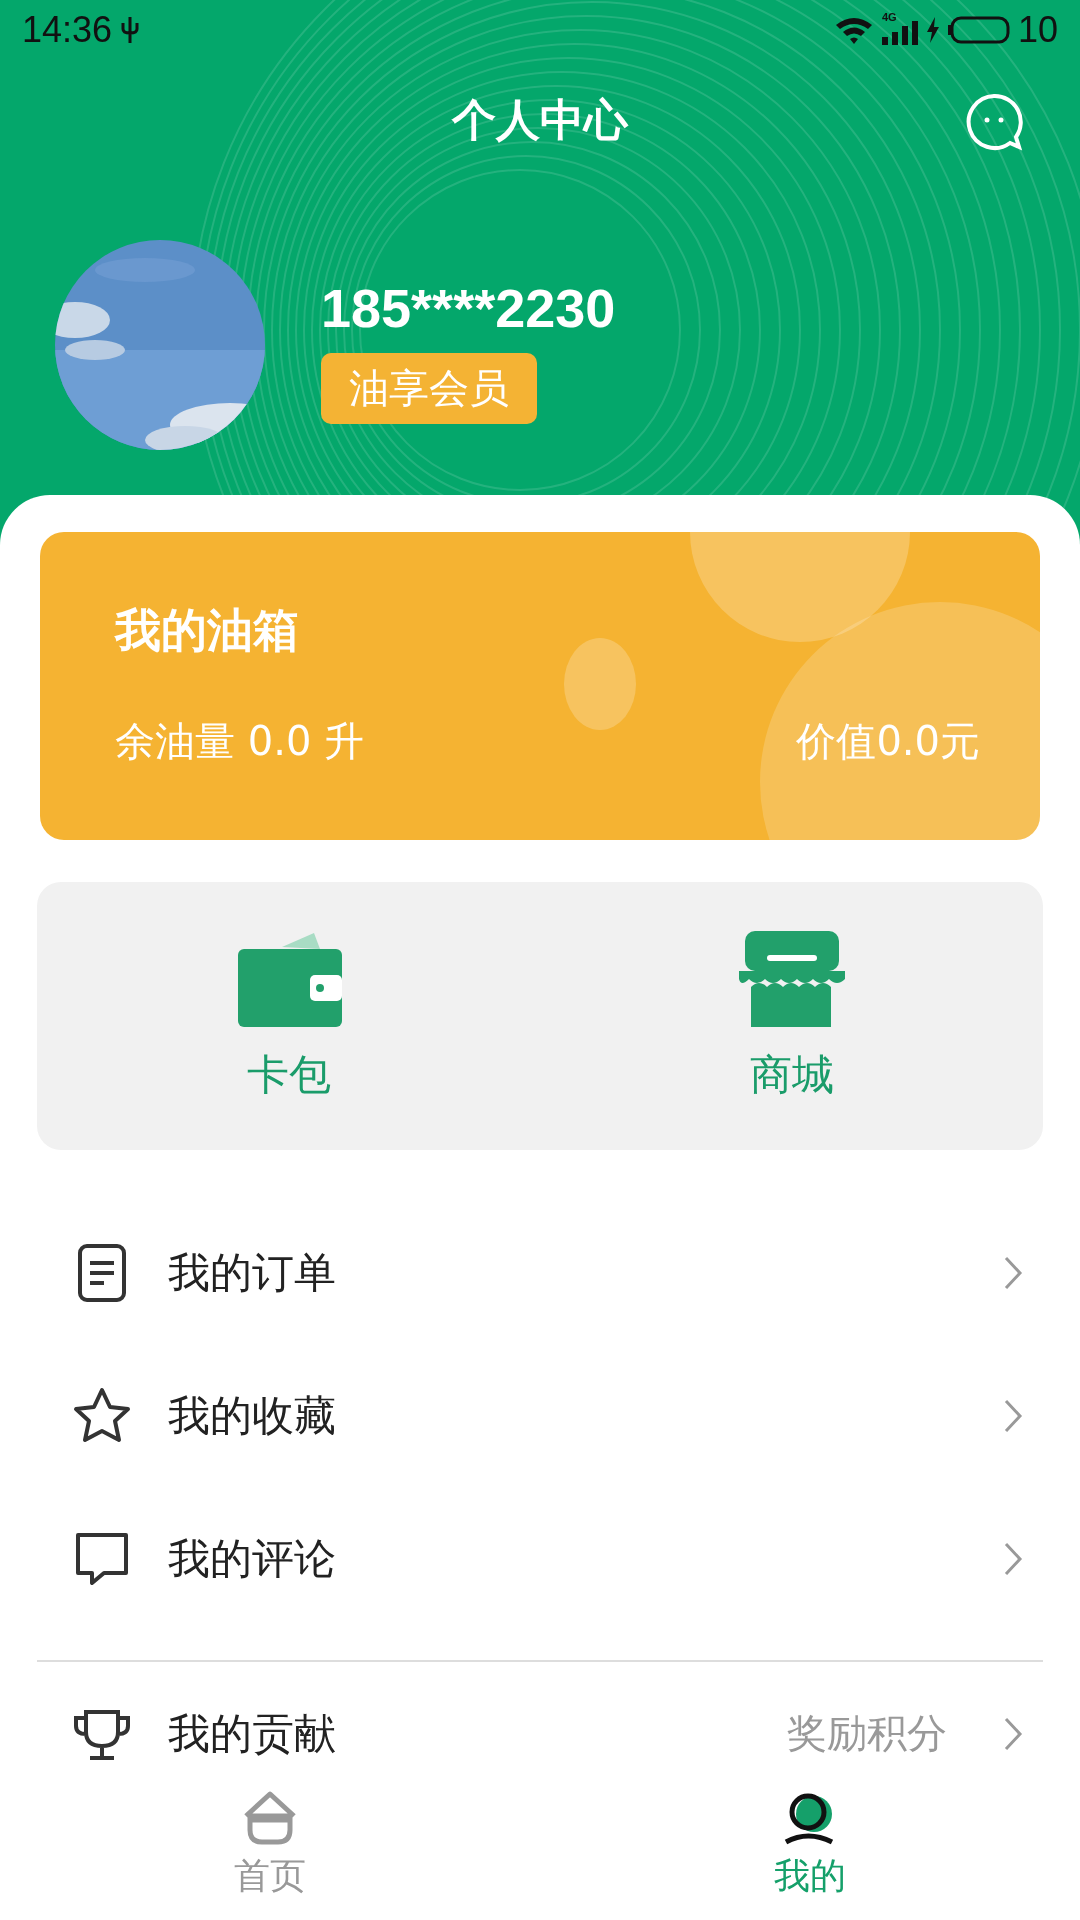 The image size is (1080, 1920). Describe the element at coordinates (540, 1558) in the screenshot. I see `menu-item: 我的评论` at that location.